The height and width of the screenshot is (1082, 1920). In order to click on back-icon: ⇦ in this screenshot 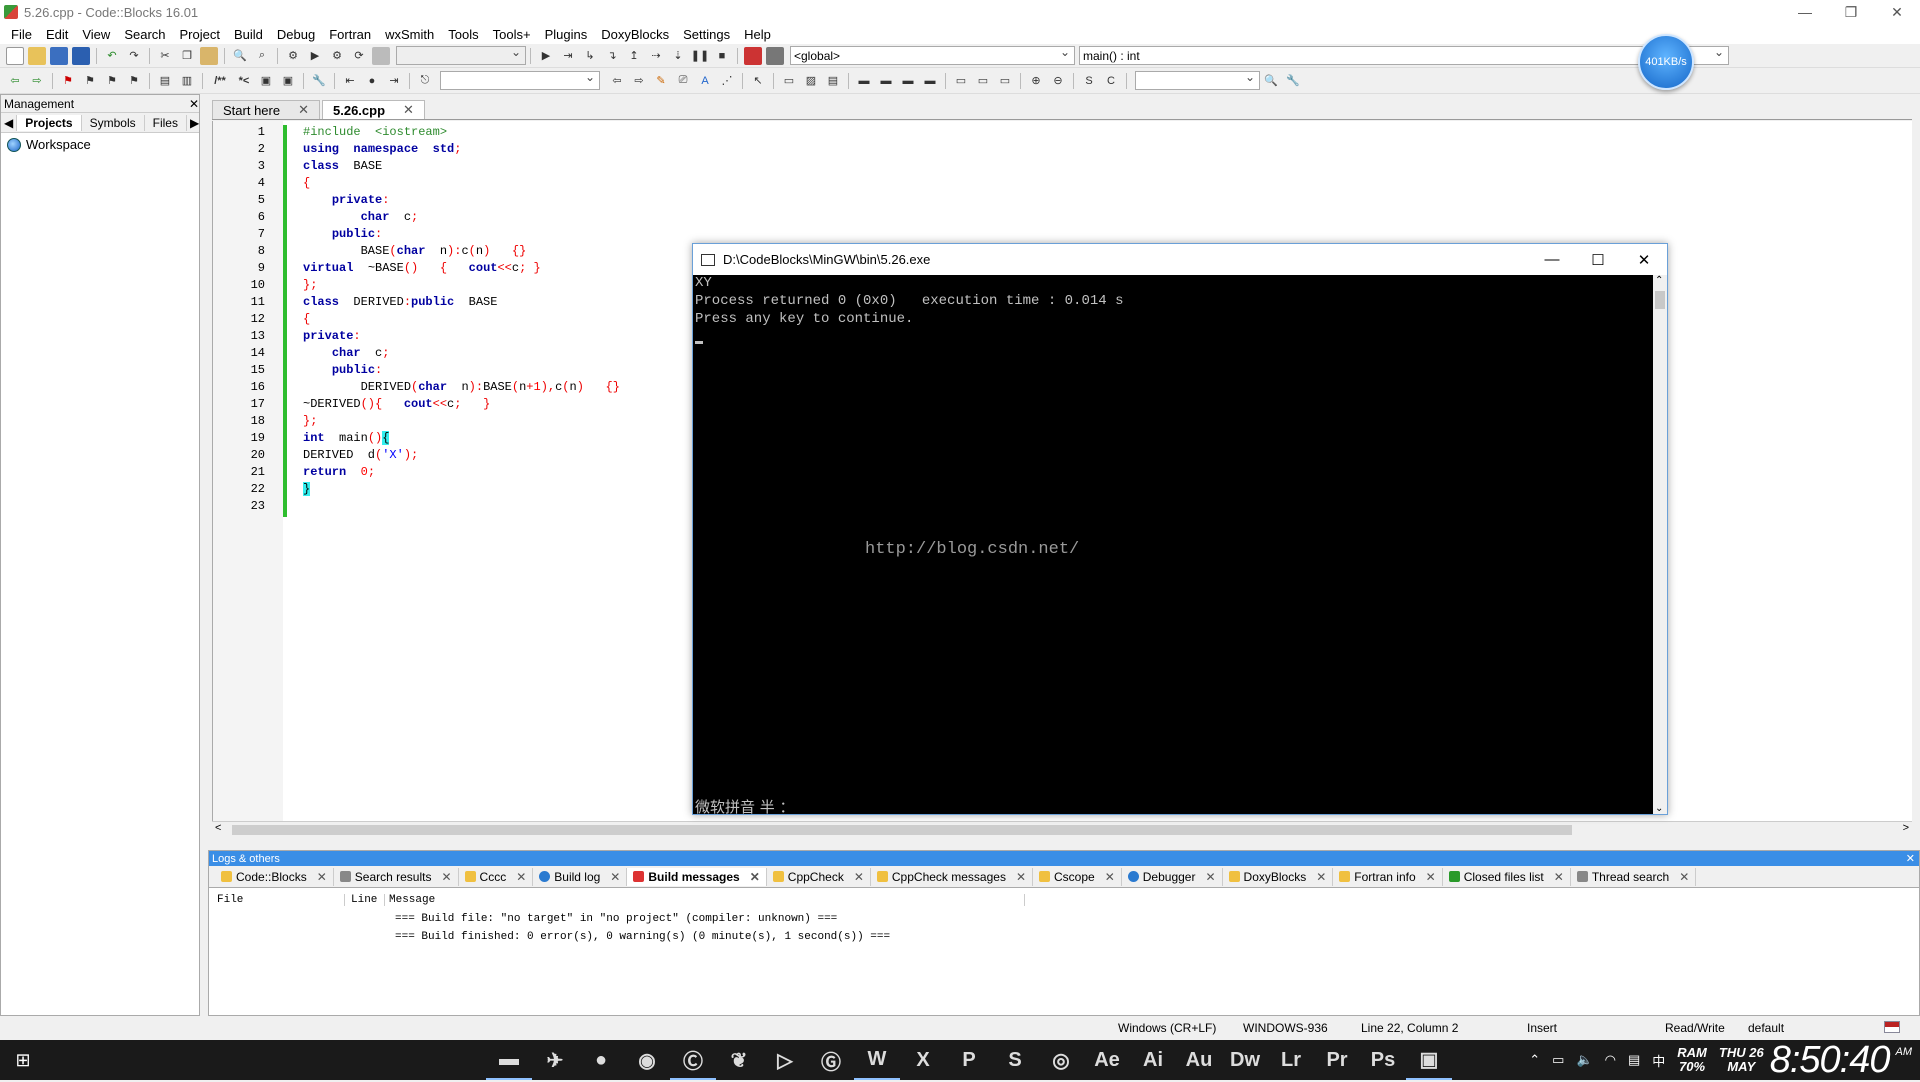, I will do `click(15, 81)`.